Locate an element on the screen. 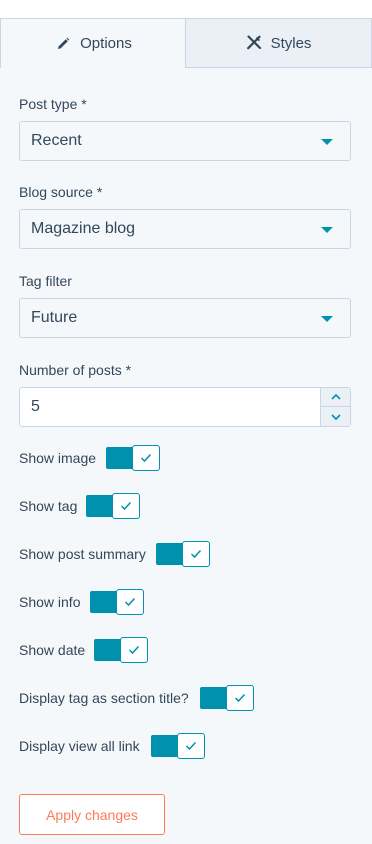 The image size is (372, 844). chevron-up-icon is located at coordinates (335, 396).